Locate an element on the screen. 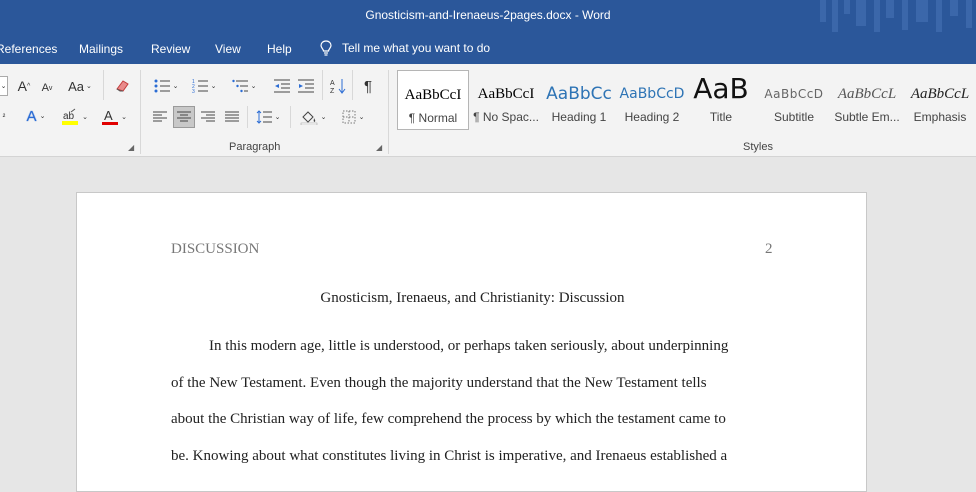 The height and width of the screenshot is (492, 976). style-name: Heading 2 is located at coordinates (652, 117).